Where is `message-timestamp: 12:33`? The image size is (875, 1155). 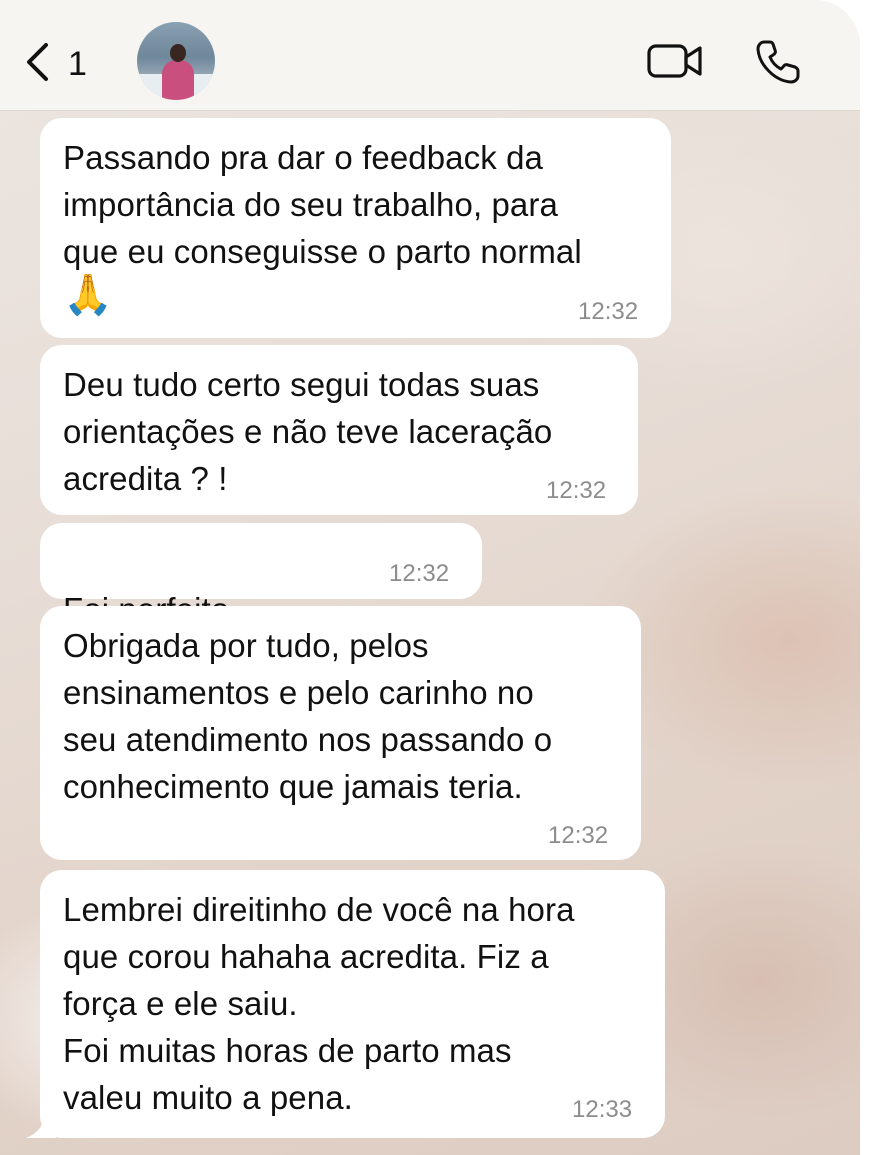 message-timestamp: 12:33 is located at coordinates (602, 1109).